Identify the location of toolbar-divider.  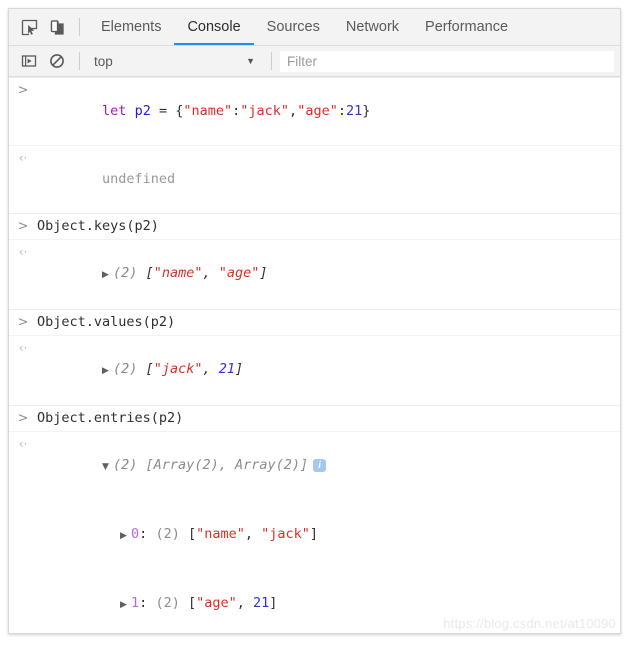
(79, 27).